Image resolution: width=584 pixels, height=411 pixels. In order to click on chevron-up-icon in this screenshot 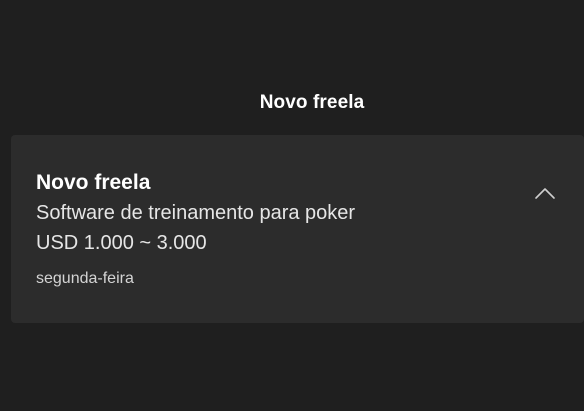, I will do `click(545, 193)`.